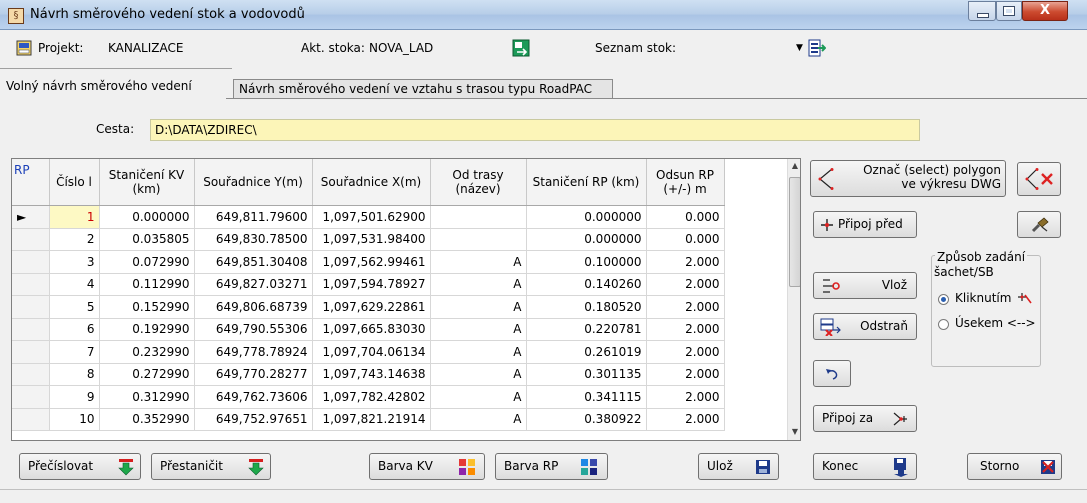  Describe the element at coordinates (211, 466) in the screenshot. I see `prestanicit-button: Přestaničit` at that location.